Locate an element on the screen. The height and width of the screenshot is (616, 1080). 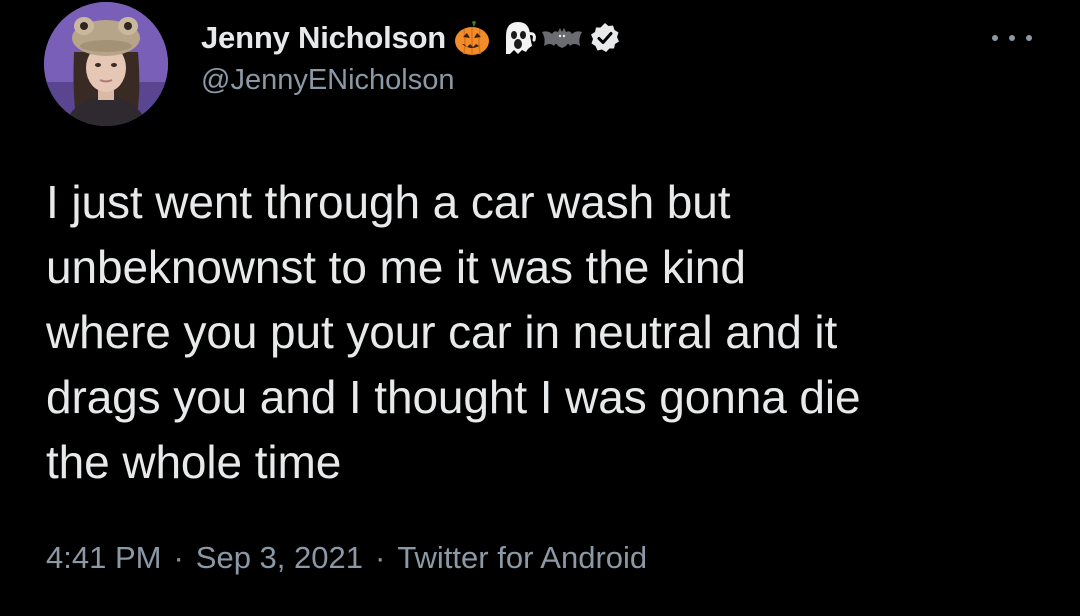
tweet-time: 4:41 PM is located at coordinates (103, 558).